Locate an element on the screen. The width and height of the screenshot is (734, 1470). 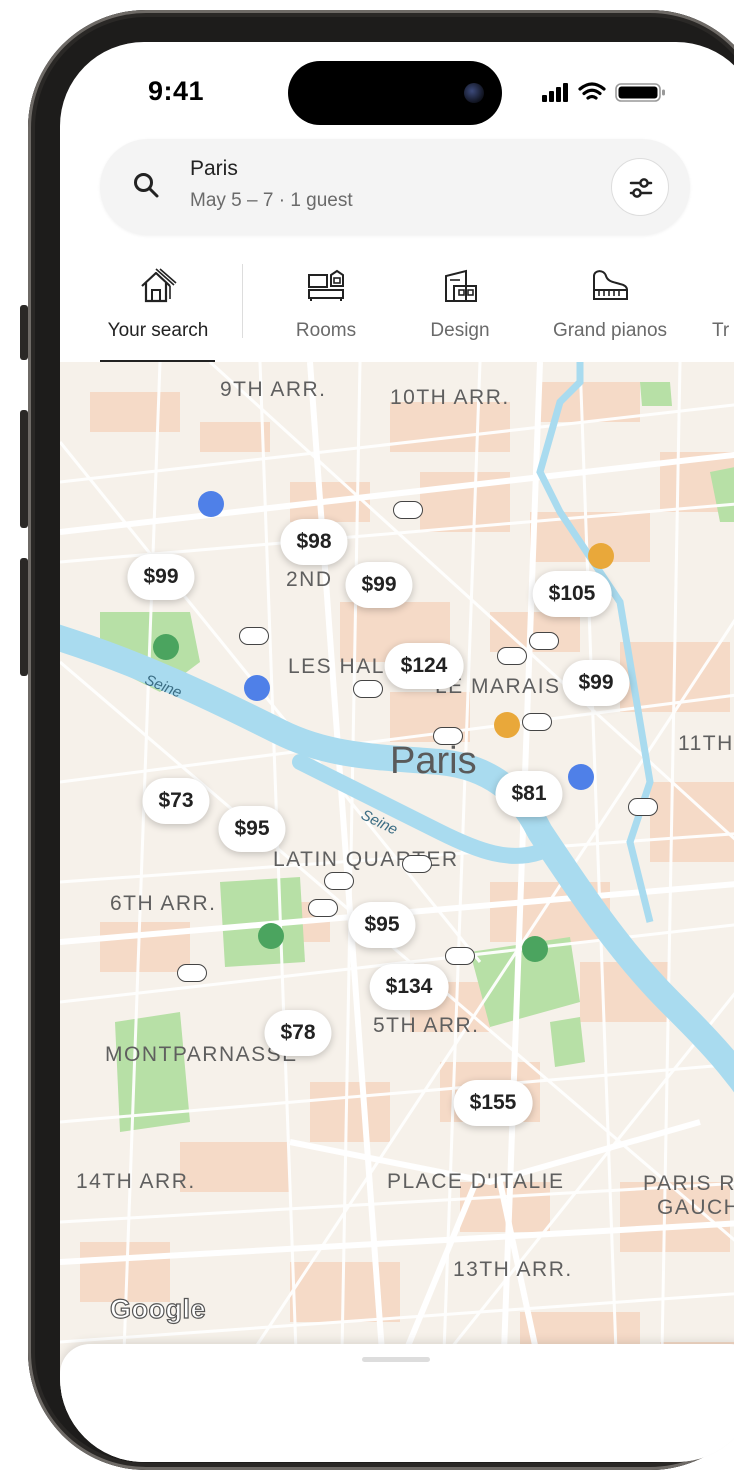
category-design: Design is located at coordinates (460, 311).